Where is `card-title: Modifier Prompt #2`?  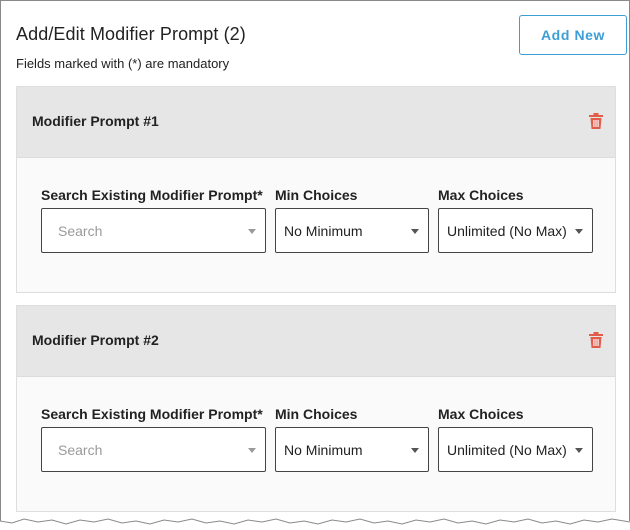
card-title: Modifier Prompt #2 is located at coordinates (95, 340).